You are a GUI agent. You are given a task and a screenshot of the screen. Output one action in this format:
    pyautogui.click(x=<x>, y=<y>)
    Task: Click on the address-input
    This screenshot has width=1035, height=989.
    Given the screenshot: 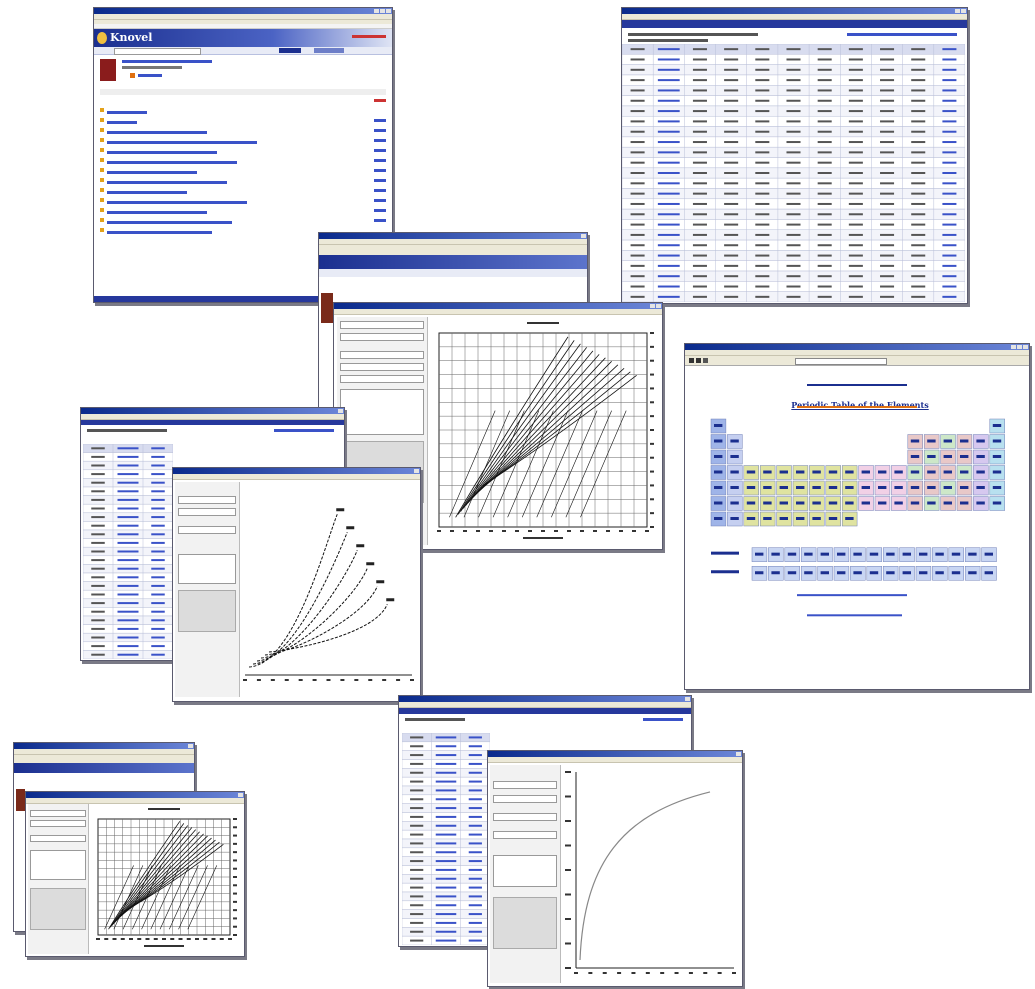 What is the action you would take?
    pyautogui.click(x=841, y=361)
    